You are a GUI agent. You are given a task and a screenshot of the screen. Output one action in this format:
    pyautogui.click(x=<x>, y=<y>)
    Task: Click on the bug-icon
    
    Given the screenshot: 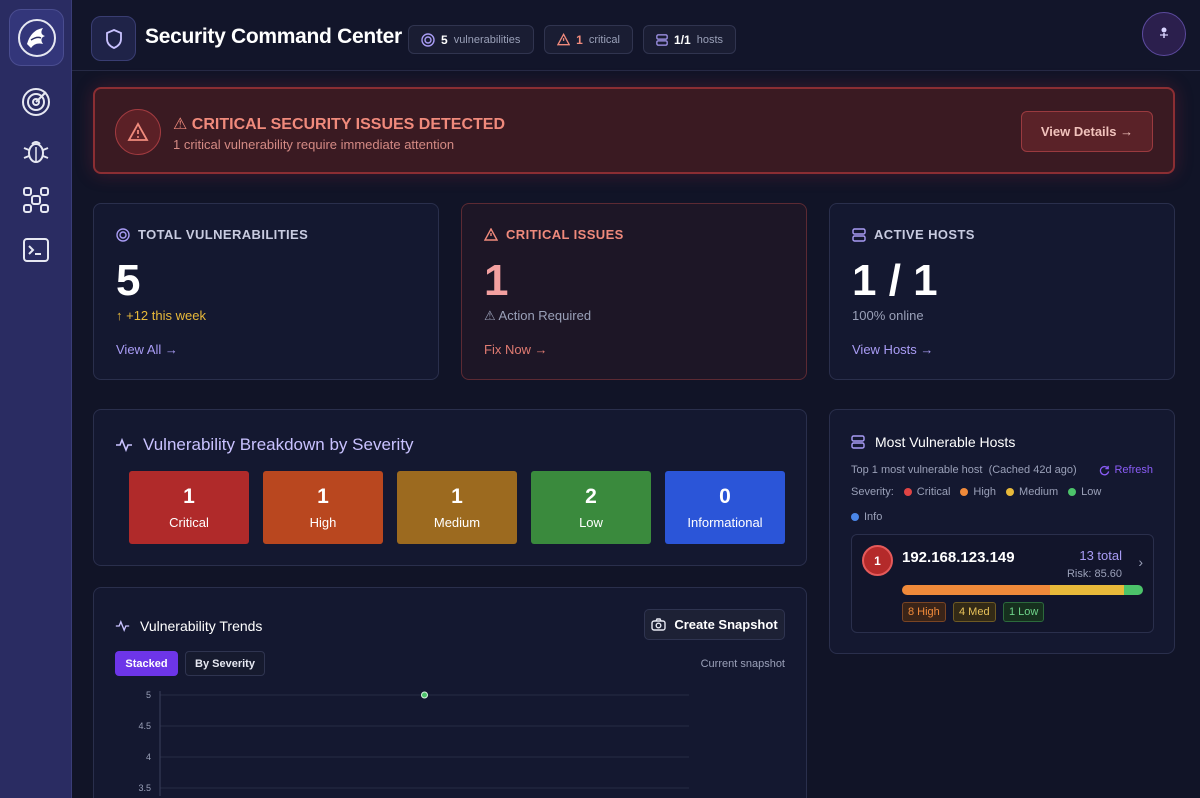 What is the action you would take?
    pyautogui.click(x=36, y=151)
    